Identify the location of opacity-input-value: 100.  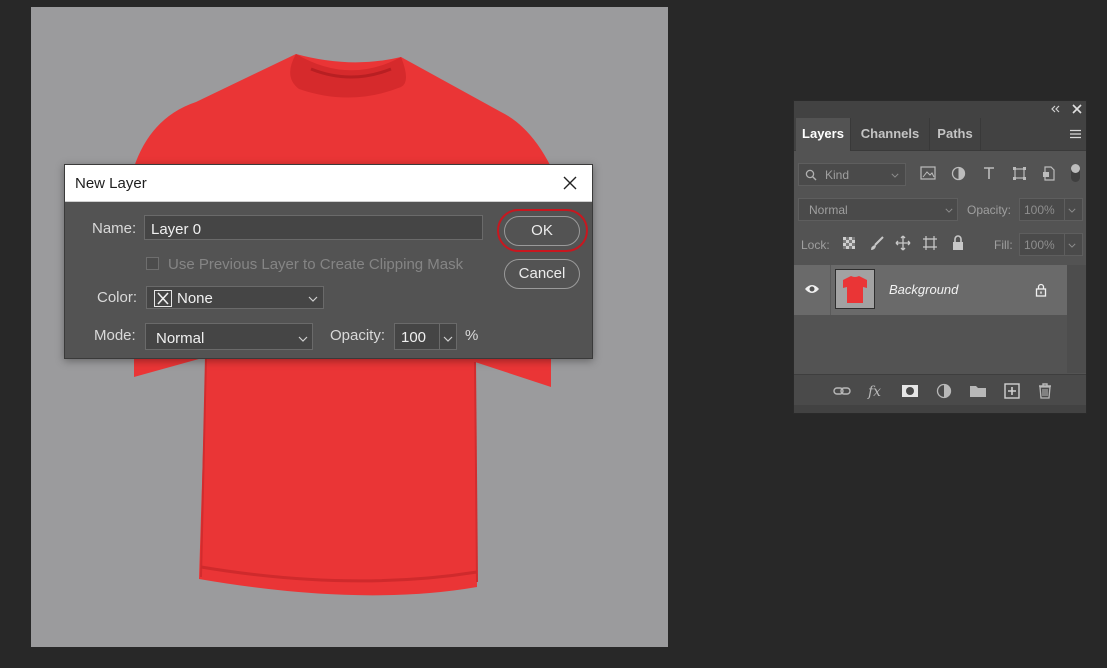
(414, 337).